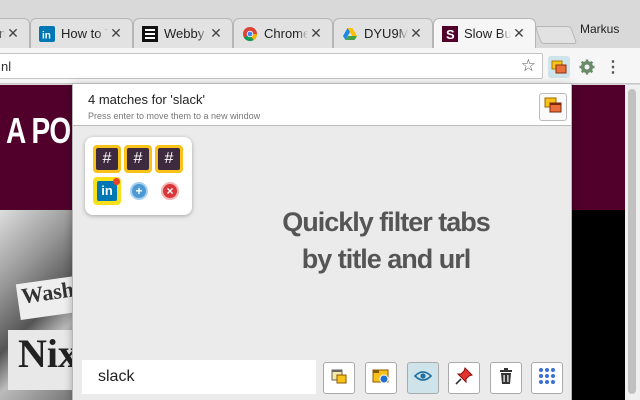 The height and width of the screenshot is (400, 640). I want to click on browser-tab: n ✕, so click(15, 33).